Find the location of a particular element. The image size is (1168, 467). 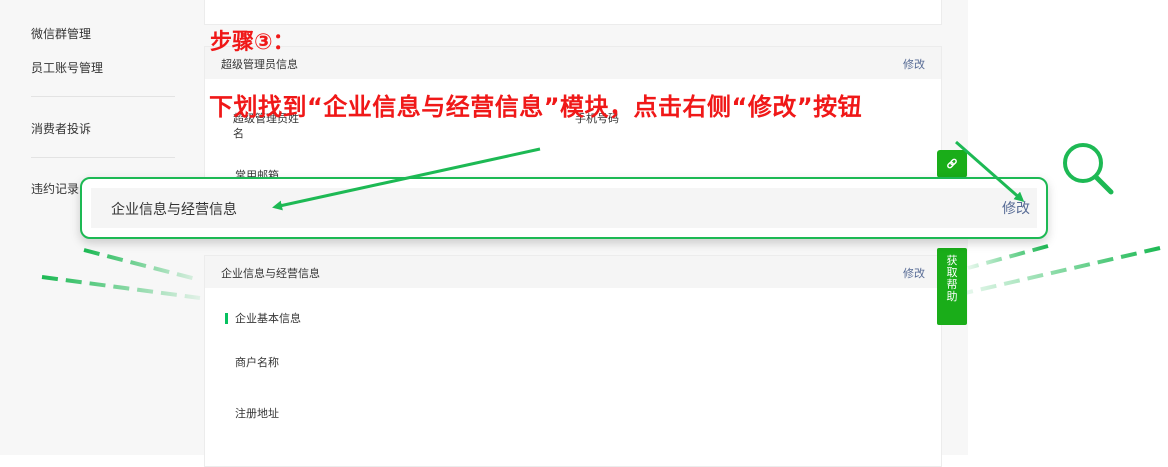

arrow-to-module-title is located at coordinates (406, 179).